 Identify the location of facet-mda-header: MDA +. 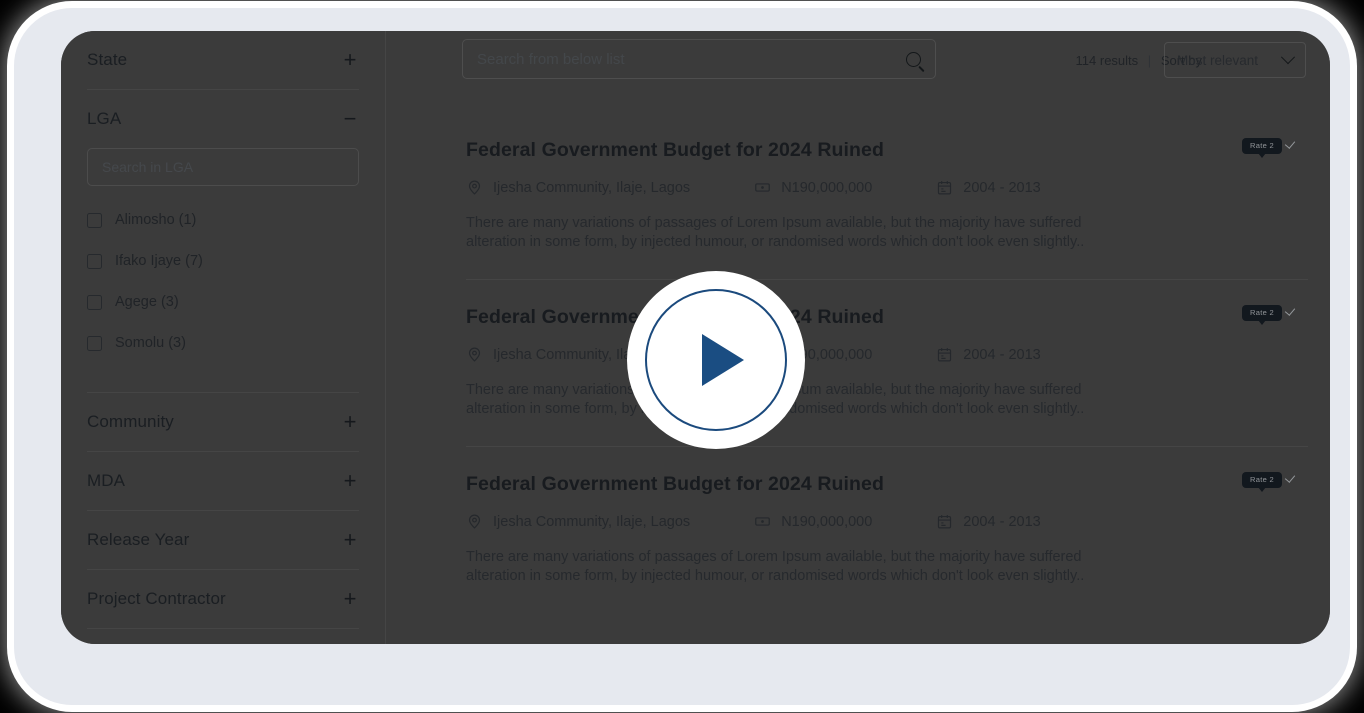
(223, 481).